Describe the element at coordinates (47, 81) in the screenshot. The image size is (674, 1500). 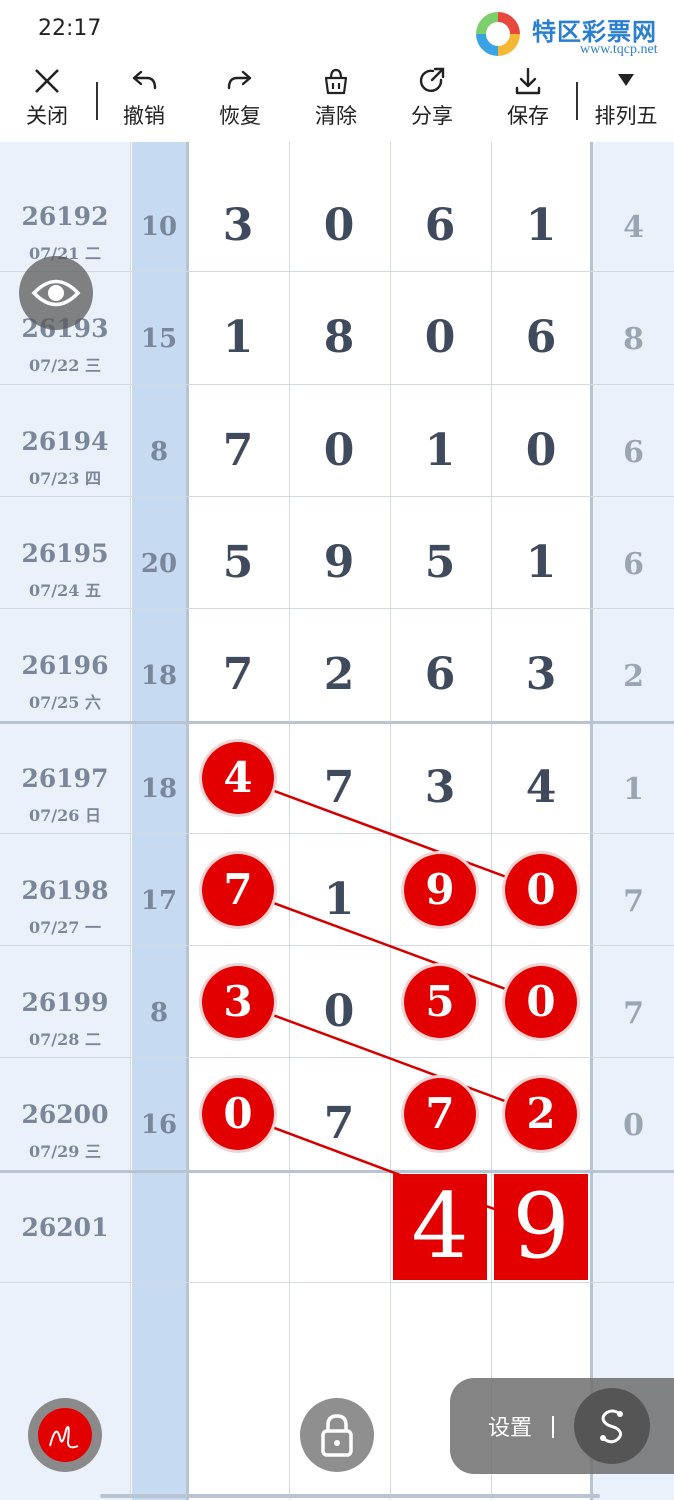
I see `close-icon` at that location.